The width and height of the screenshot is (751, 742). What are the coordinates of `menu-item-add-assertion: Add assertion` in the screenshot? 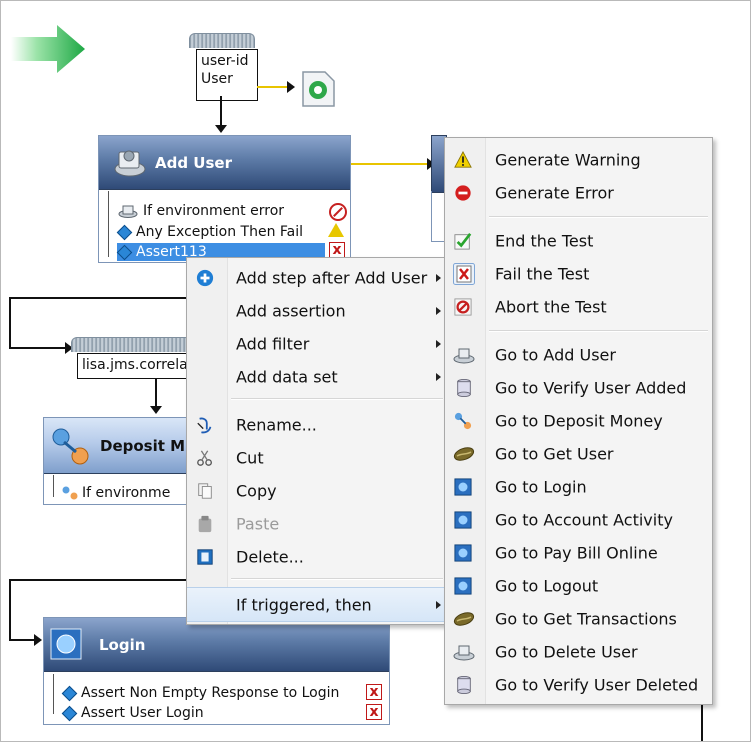 It's located at (317, 310).